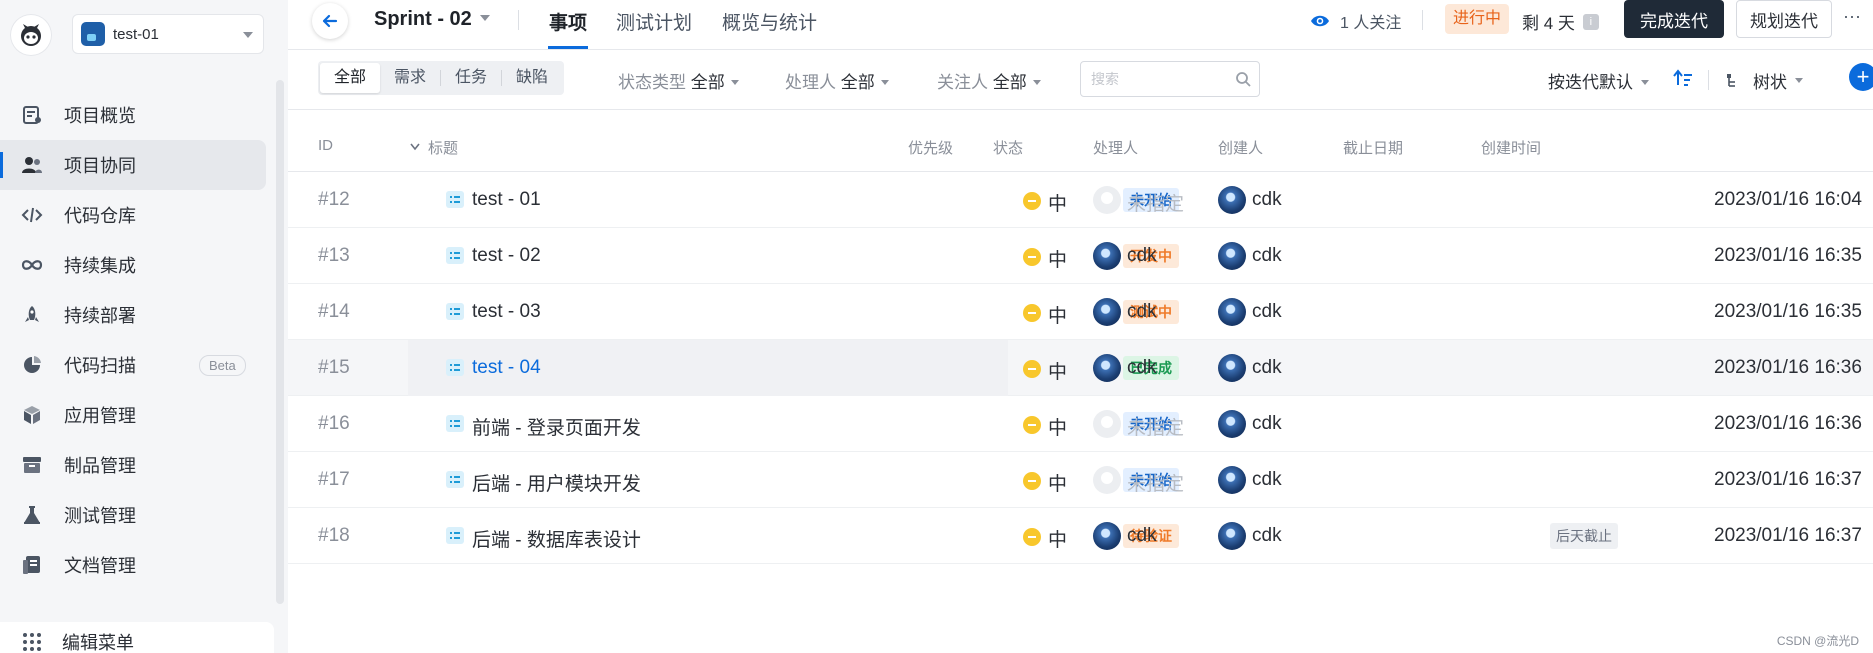 This screenshot has width=1873, height=653. I want to click on edit-menu-button: 编辑菜单, so click(137, 637).